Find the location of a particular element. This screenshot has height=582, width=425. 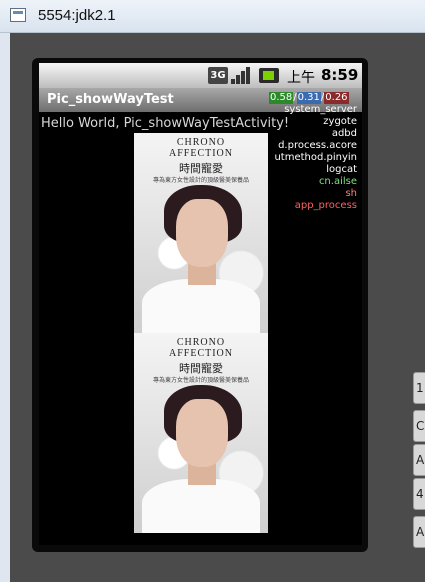

process-item: cn.ailse is located at coordinates (337, 181).